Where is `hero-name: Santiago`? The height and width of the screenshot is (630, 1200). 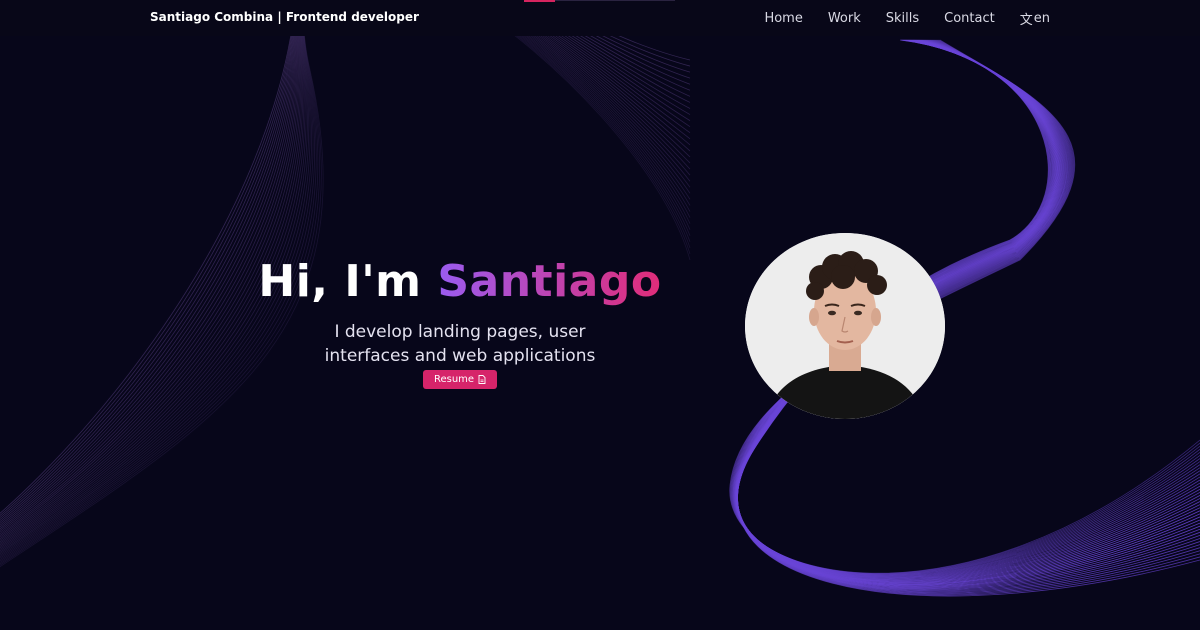
hero-name: Santiago is located at coordinates (549, 281).